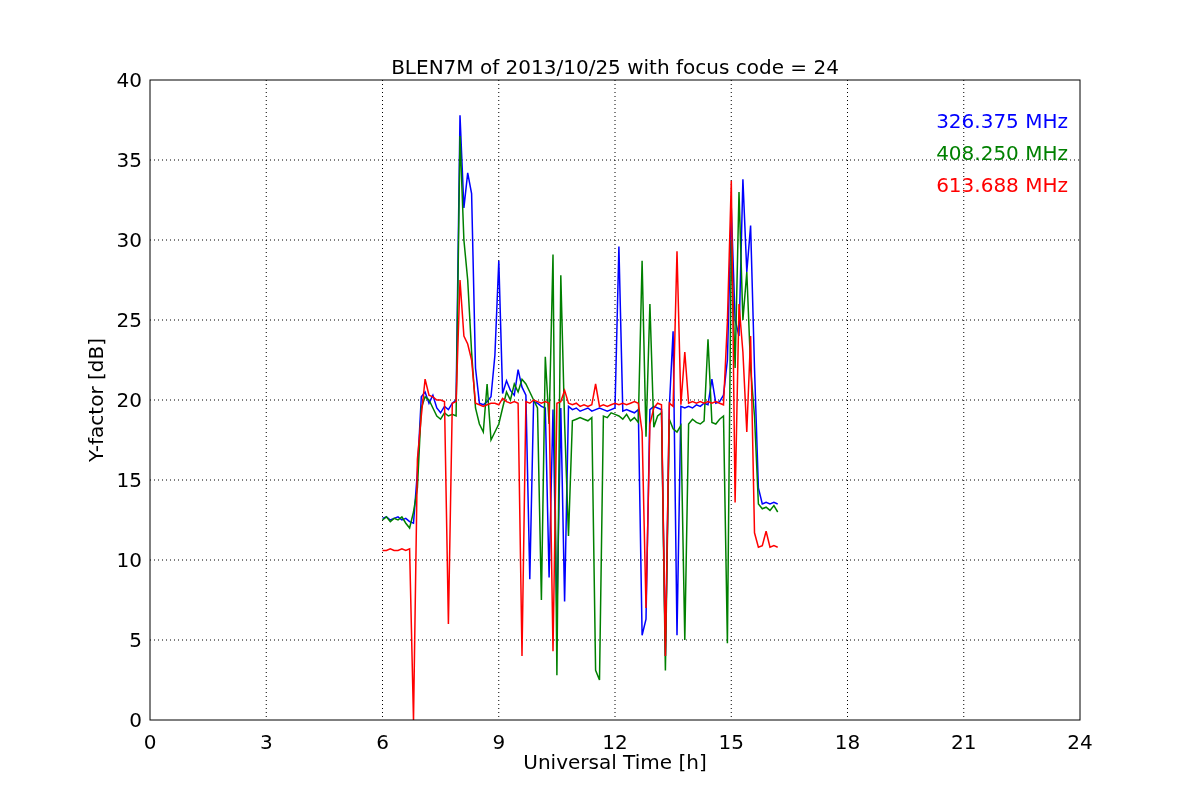 Image resolution: width=1200 pixels, height=800 pixels. I want to click on x-tick-label: 21, so click(964, 742).